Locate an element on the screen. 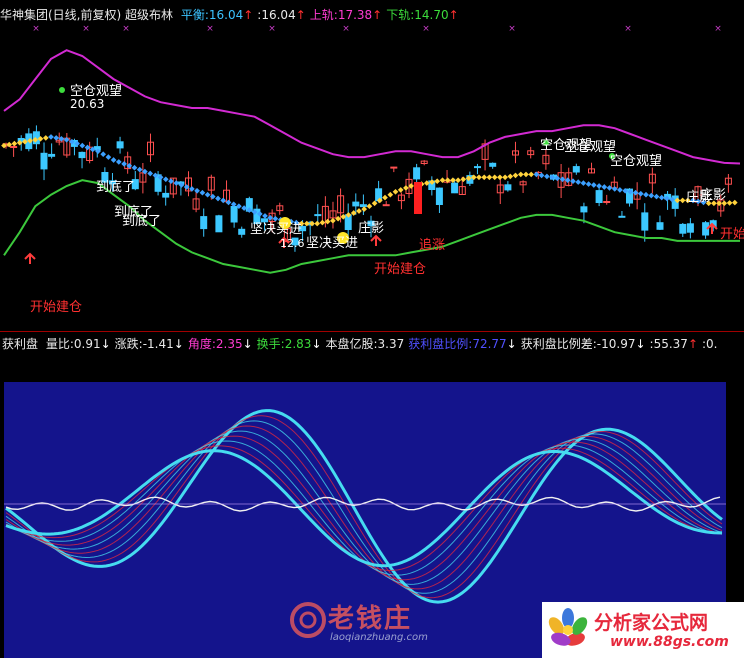  header-item-label: 平衡: is located at coordinates (194, 15).